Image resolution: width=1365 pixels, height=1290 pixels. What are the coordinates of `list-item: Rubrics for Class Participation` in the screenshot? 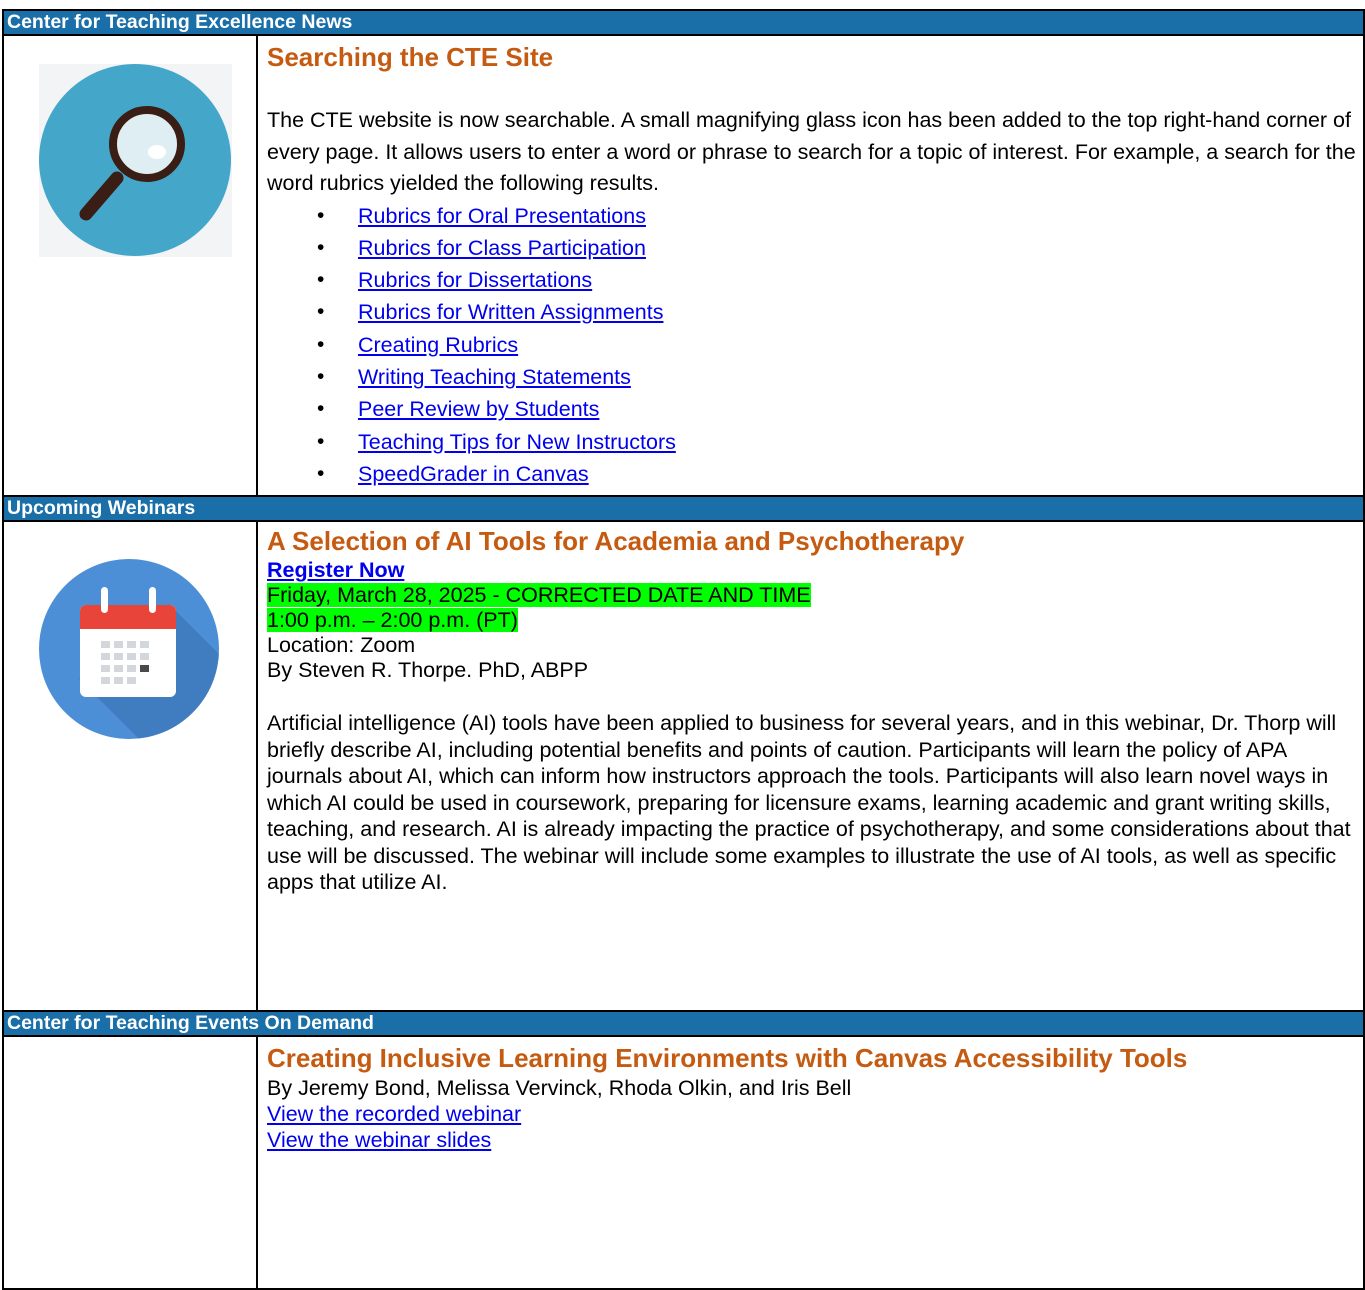 It's located at (815, 248).